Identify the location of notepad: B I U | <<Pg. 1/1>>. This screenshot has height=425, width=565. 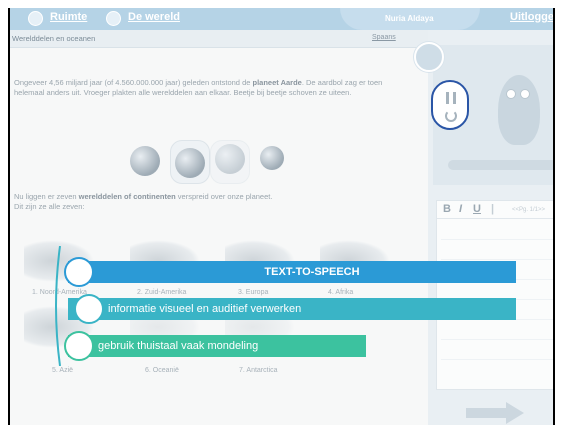
(494, 295).